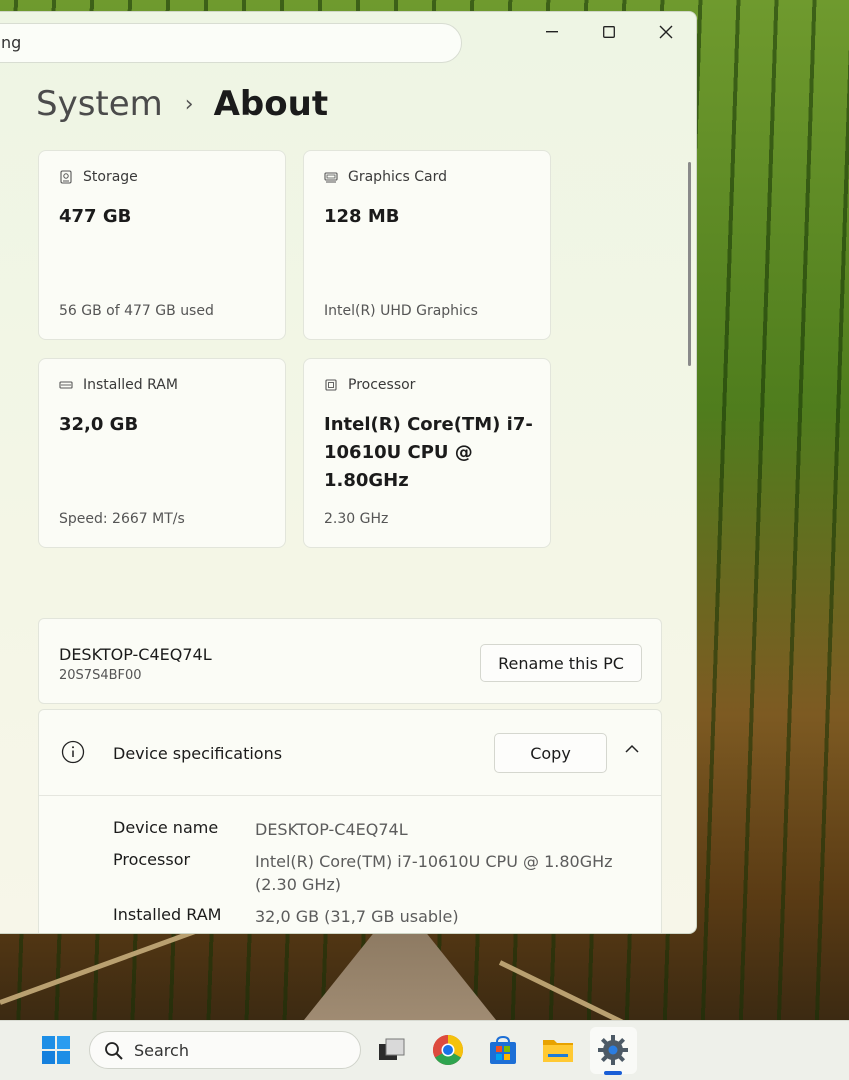  What do you see at coordinates (331, 829) in the screenshot?
I see `spec-value: DESKTOP-C4EQ74L` at bounding box center [331, 829].